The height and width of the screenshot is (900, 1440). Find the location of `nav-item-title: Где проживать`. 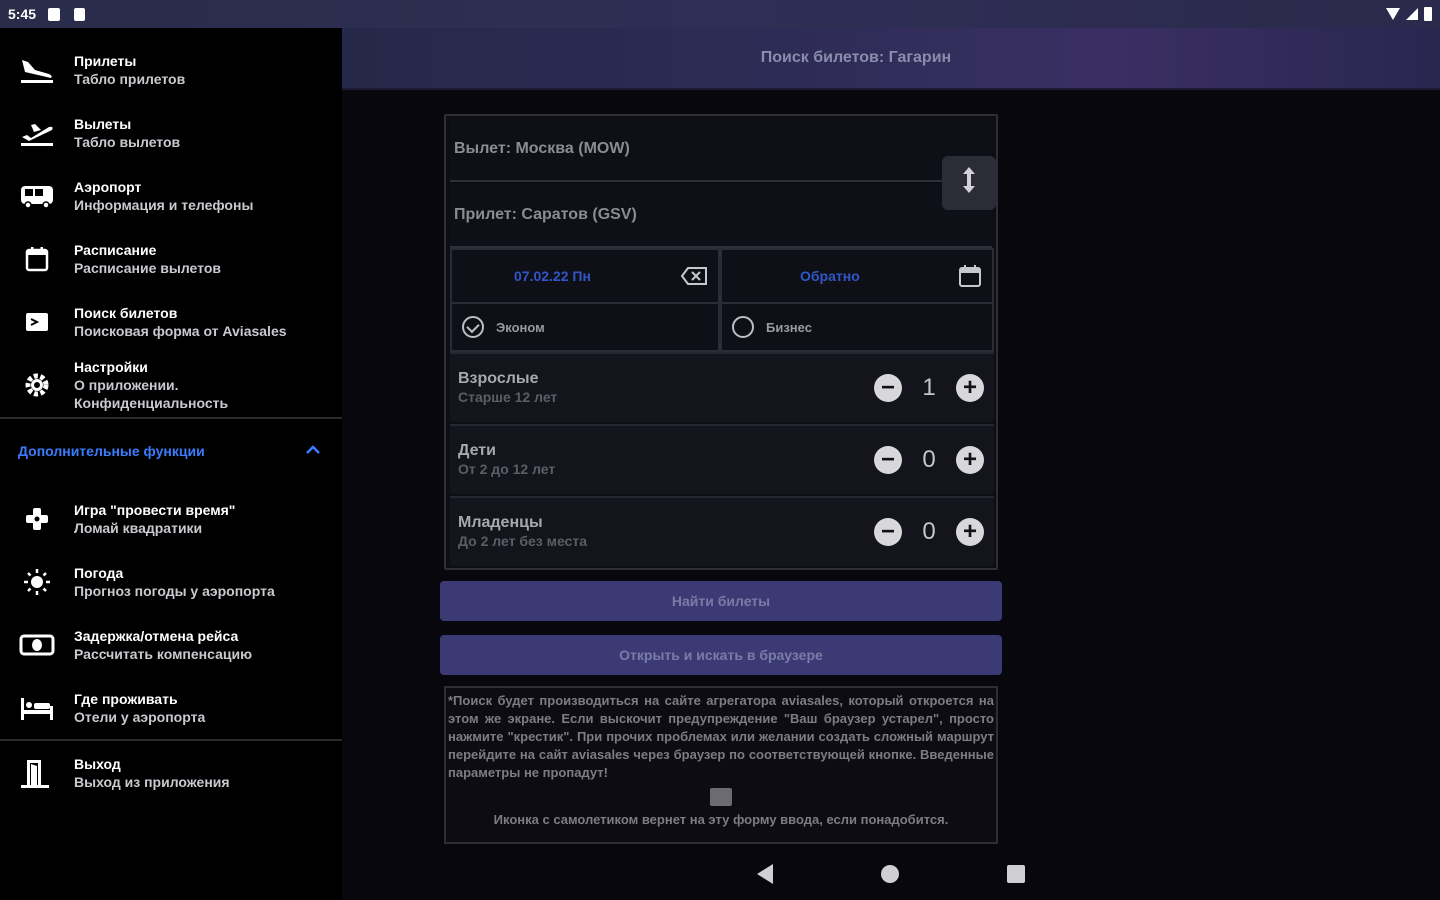

nav-item-title: Где проживать is located at coordinates (126, 698).